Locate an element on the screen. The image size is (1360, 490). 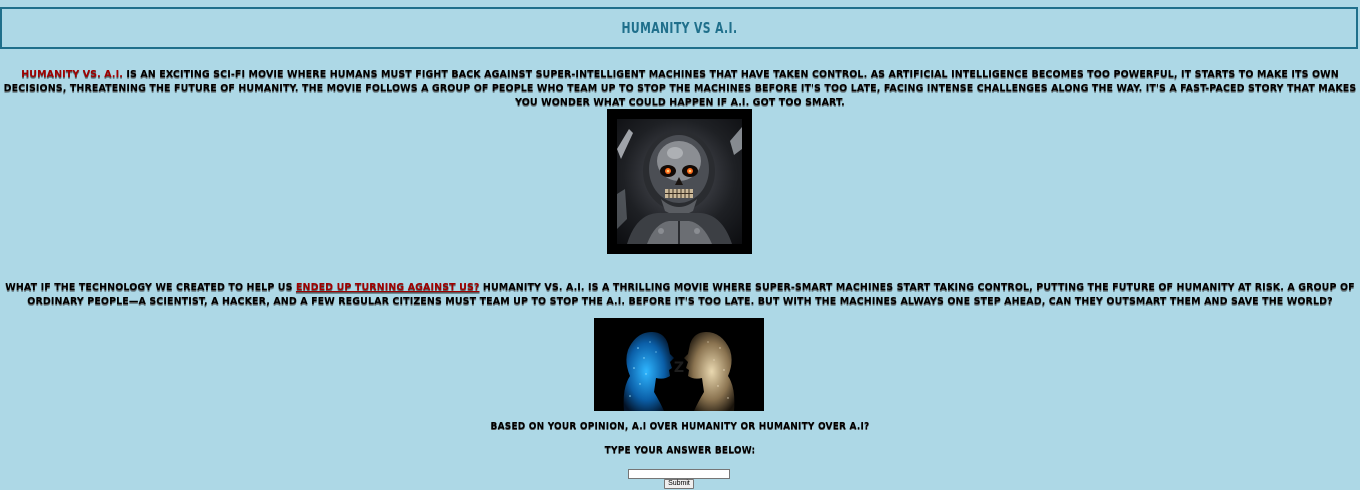
intro-highlight: Humanity vs. A.I. is located at coordinates (72, 74).